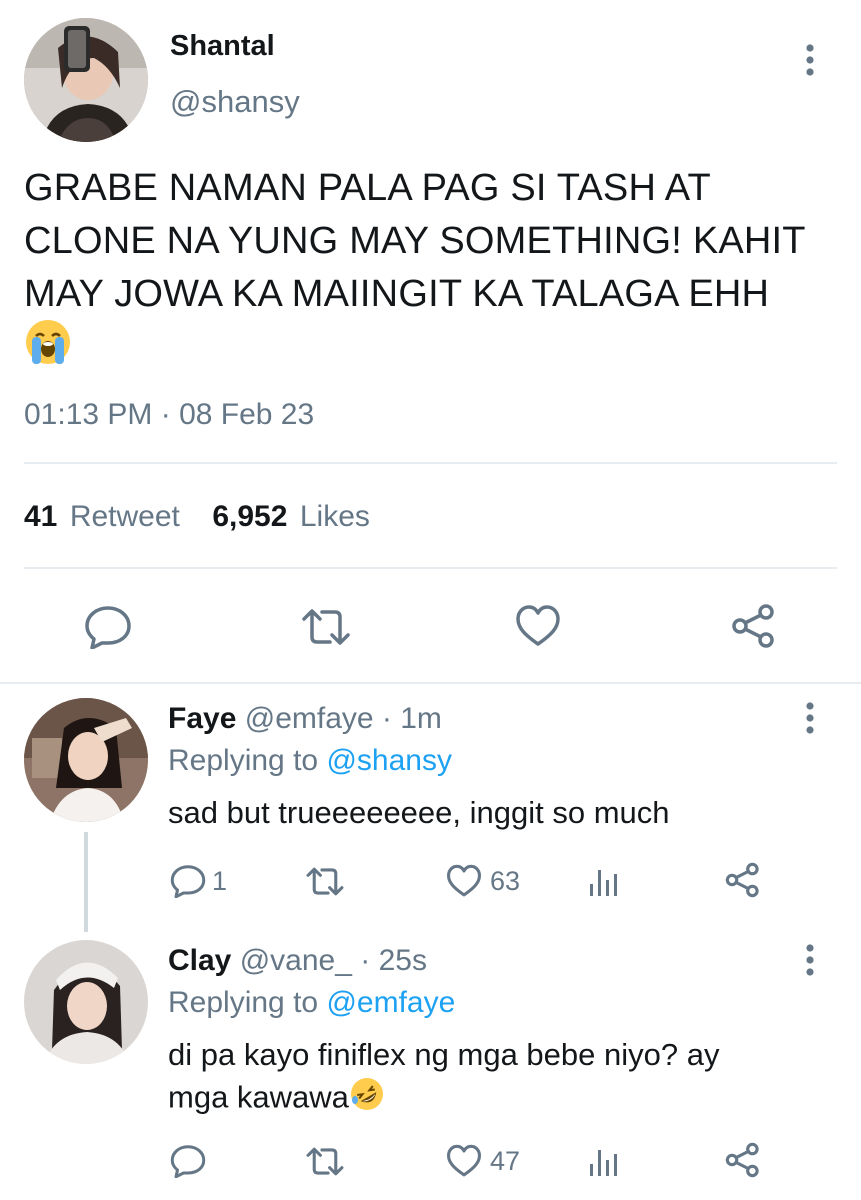  What do you see at coordinates (86, 882) in the screenshot?
I see `thread-line` at bounding box center [86, 882].